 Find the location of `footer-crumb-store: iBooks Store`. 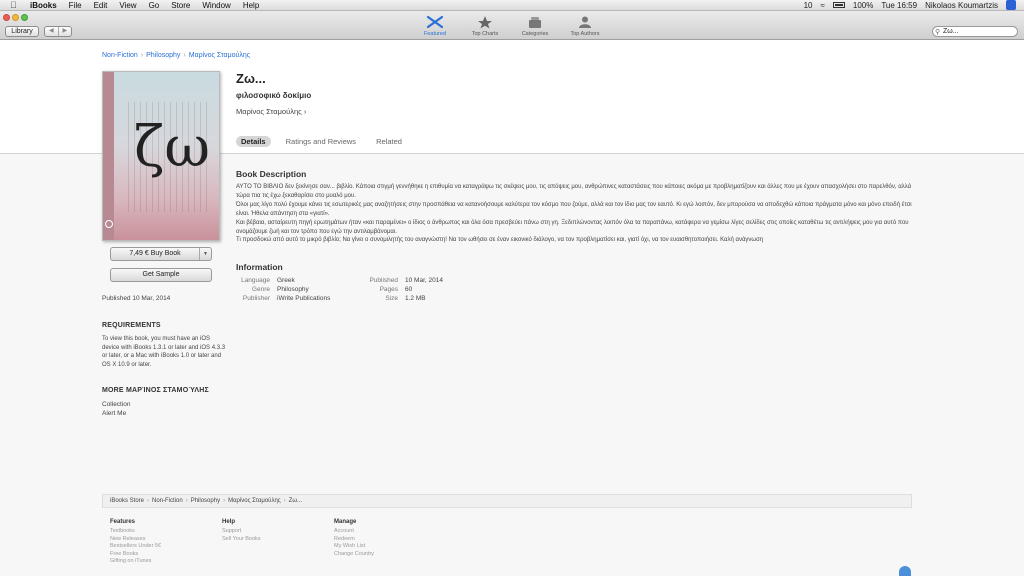

footer-crumb-store: iBooks Store is located at coordinates (127, 501).